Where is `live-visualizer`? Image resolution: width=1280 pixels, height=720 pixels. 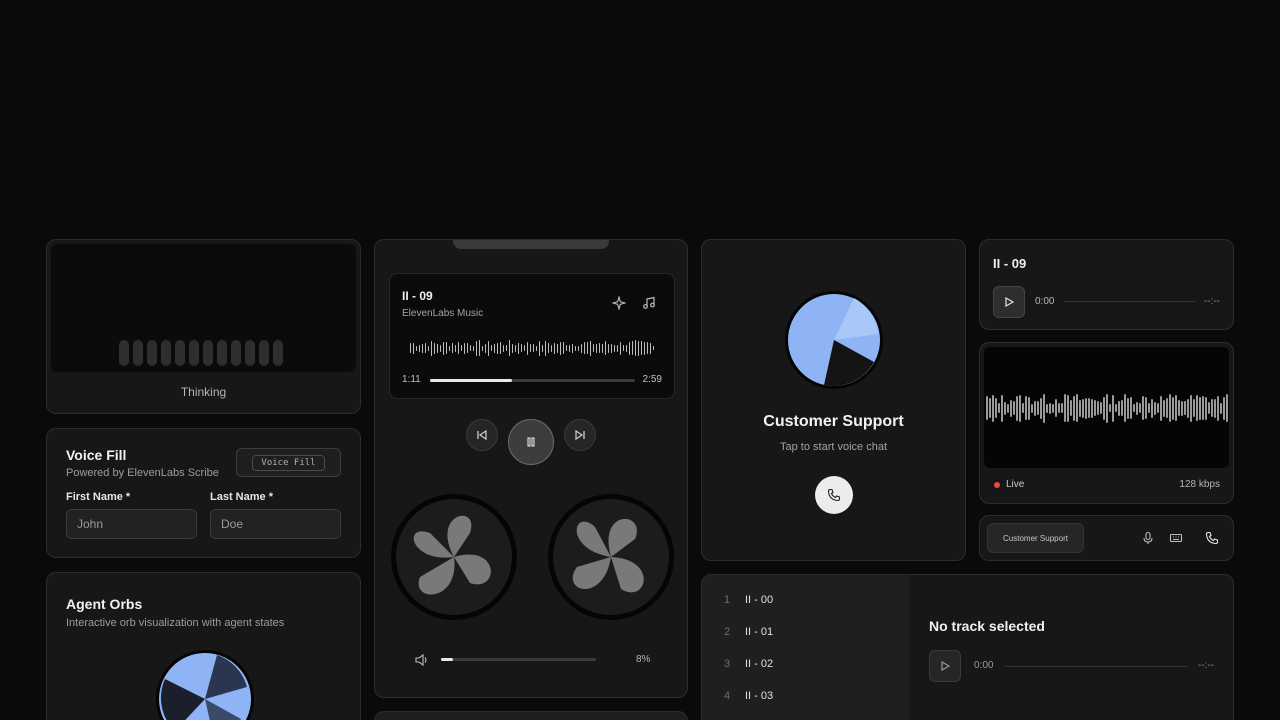 live-visualizer is located at coordinates (1106, 407).